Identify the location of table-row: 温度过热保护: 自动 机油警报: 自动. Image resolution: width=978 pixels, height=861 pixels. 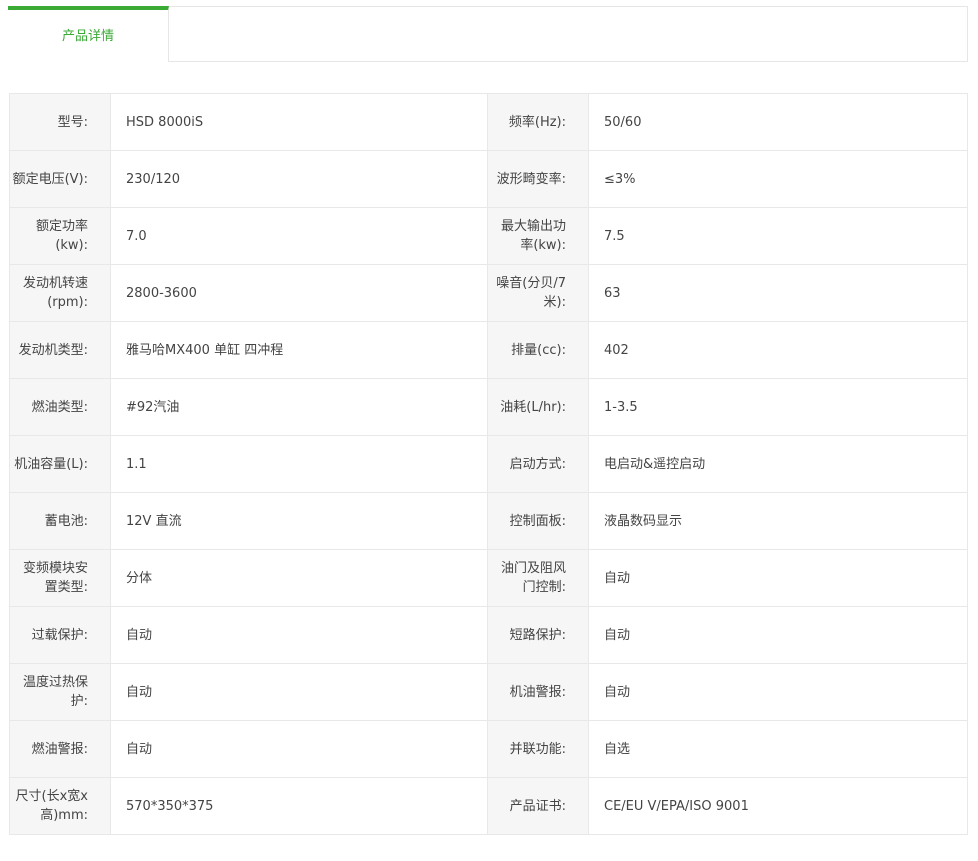
(488, 692).